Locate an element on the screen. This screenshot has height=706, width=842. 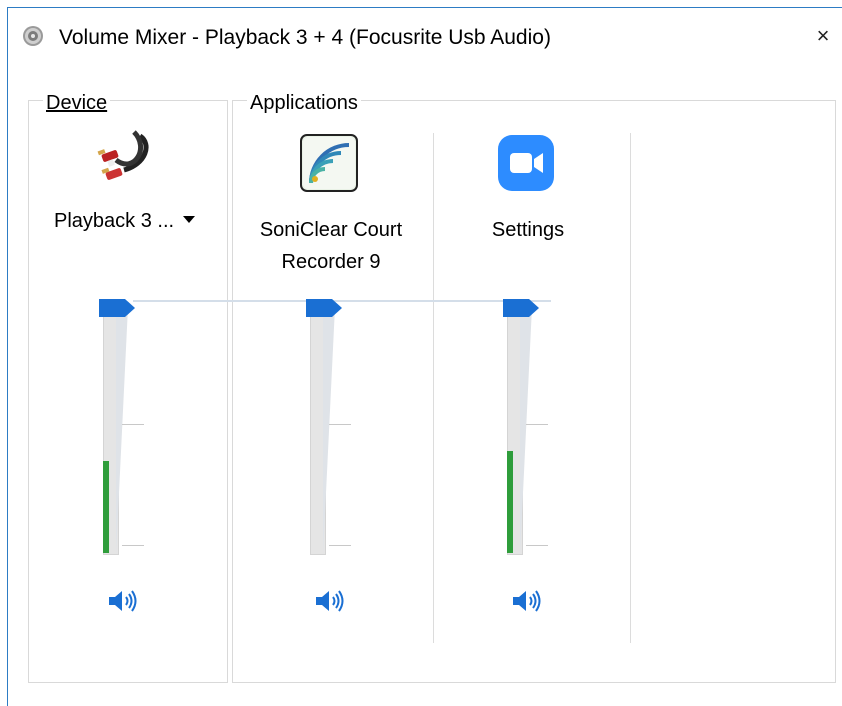
soniclear-mute-button is located at coordinates (330, 601).